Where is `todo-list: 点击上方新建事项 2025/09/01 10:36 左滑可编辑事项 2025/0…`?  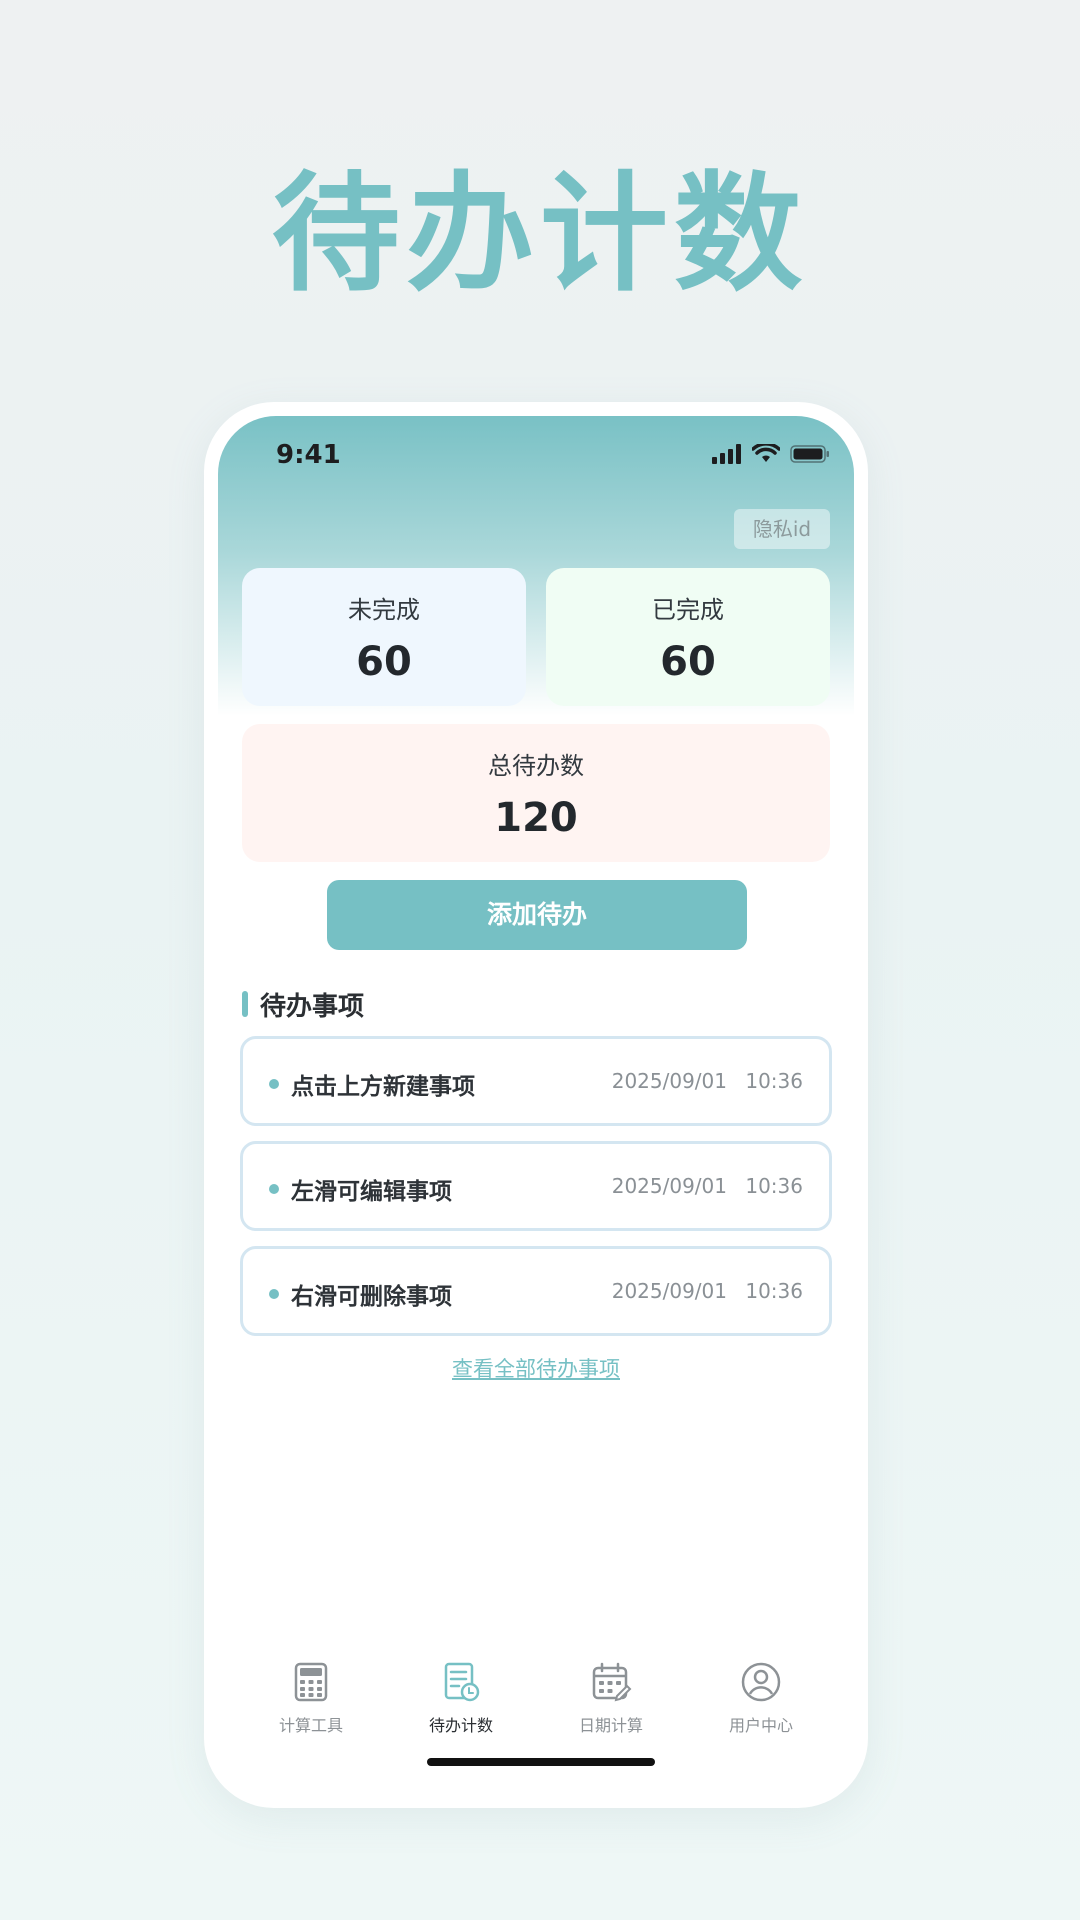
todo-list: 点击上方新建事项 2025/09/01 10:36 左滑可编辑事项 2025/0… is located at coordinates (536, 1193).